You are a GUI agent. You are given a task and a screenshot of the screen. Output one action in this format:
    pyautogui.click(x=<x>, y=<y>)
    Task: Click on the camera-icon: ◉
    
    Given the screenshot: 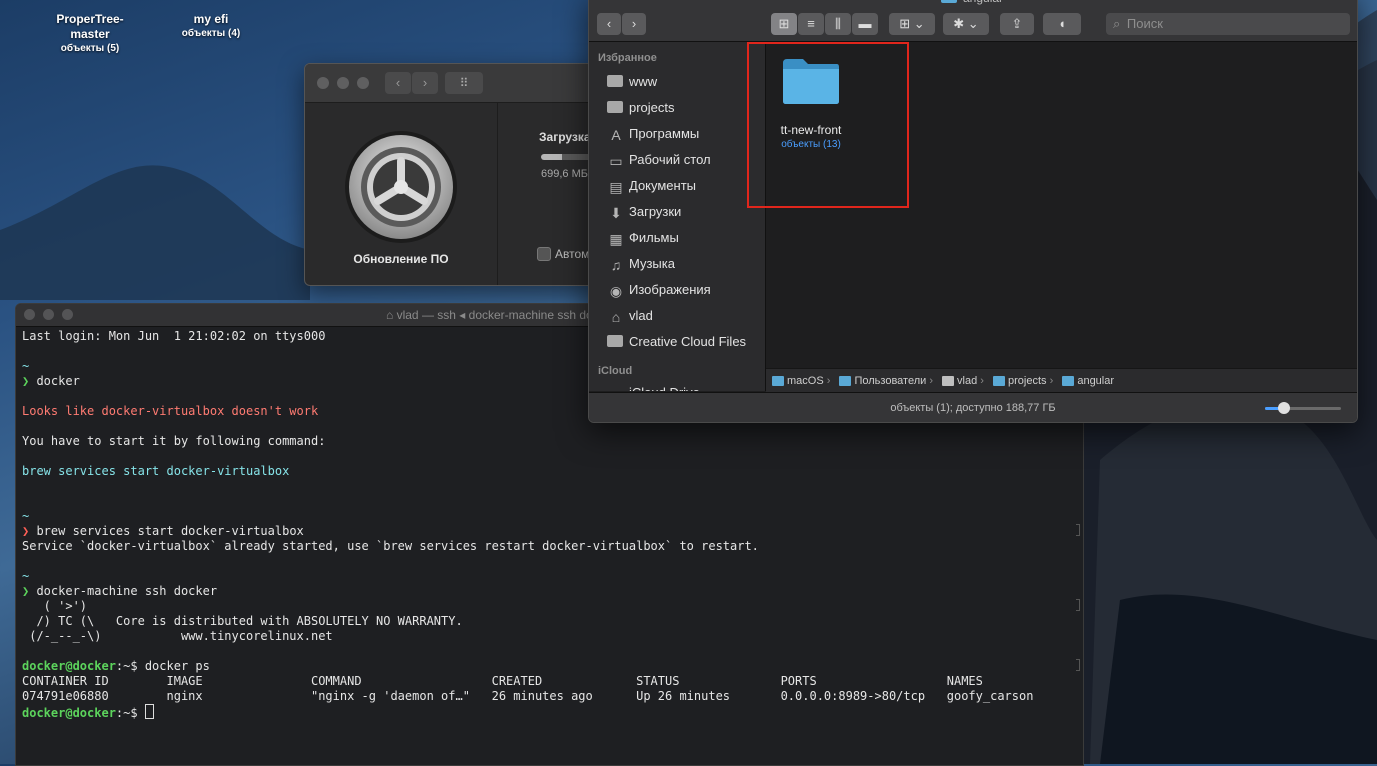 What is the action you would take?
    pyautogui.click(x=616, y=291)
    